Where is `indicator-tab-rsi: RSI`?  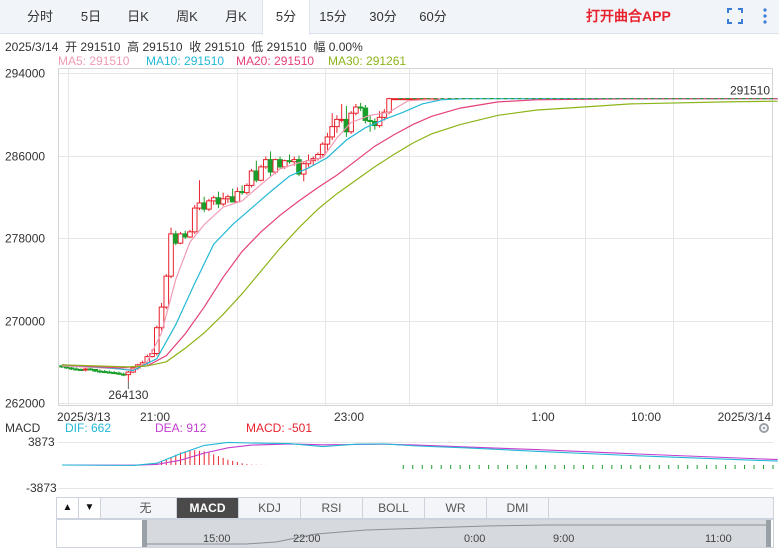
indicator-tab-rsi: RSI is located at coordinates (332, 508).